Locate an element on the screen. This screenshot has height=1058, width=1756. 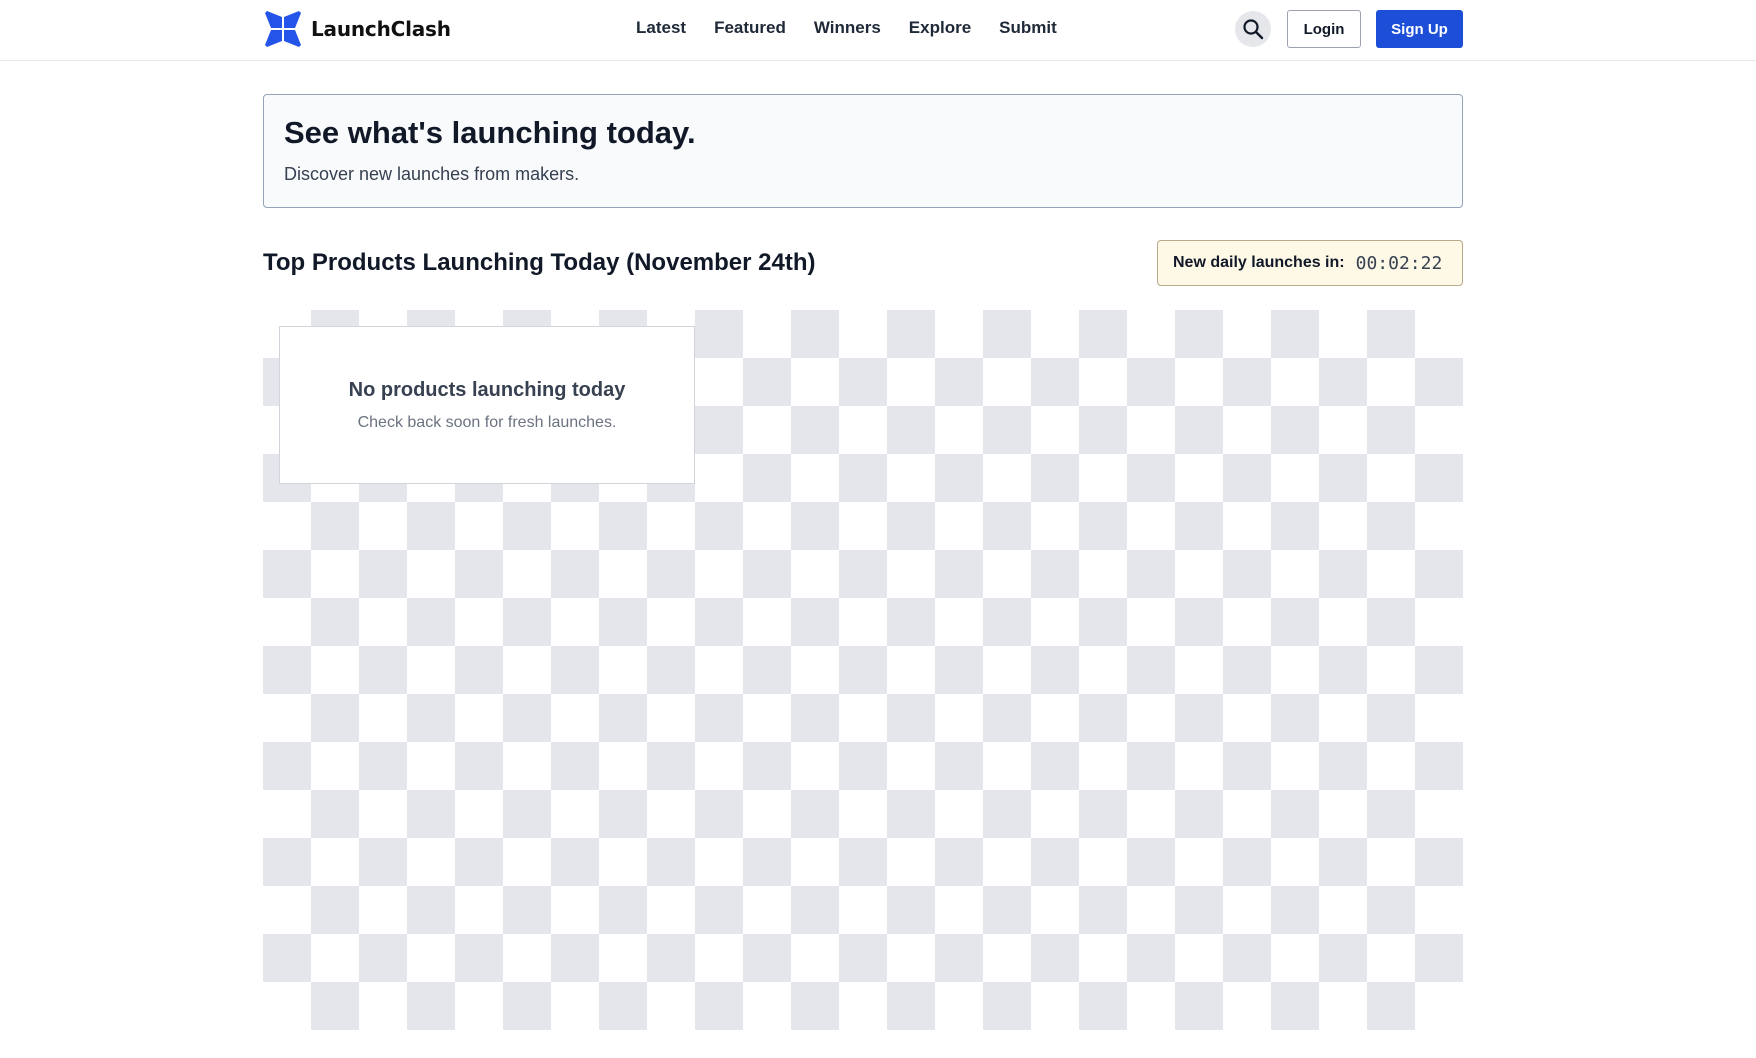
countdown-timer: 00:02:22 is located at coordinates (1399, 263).